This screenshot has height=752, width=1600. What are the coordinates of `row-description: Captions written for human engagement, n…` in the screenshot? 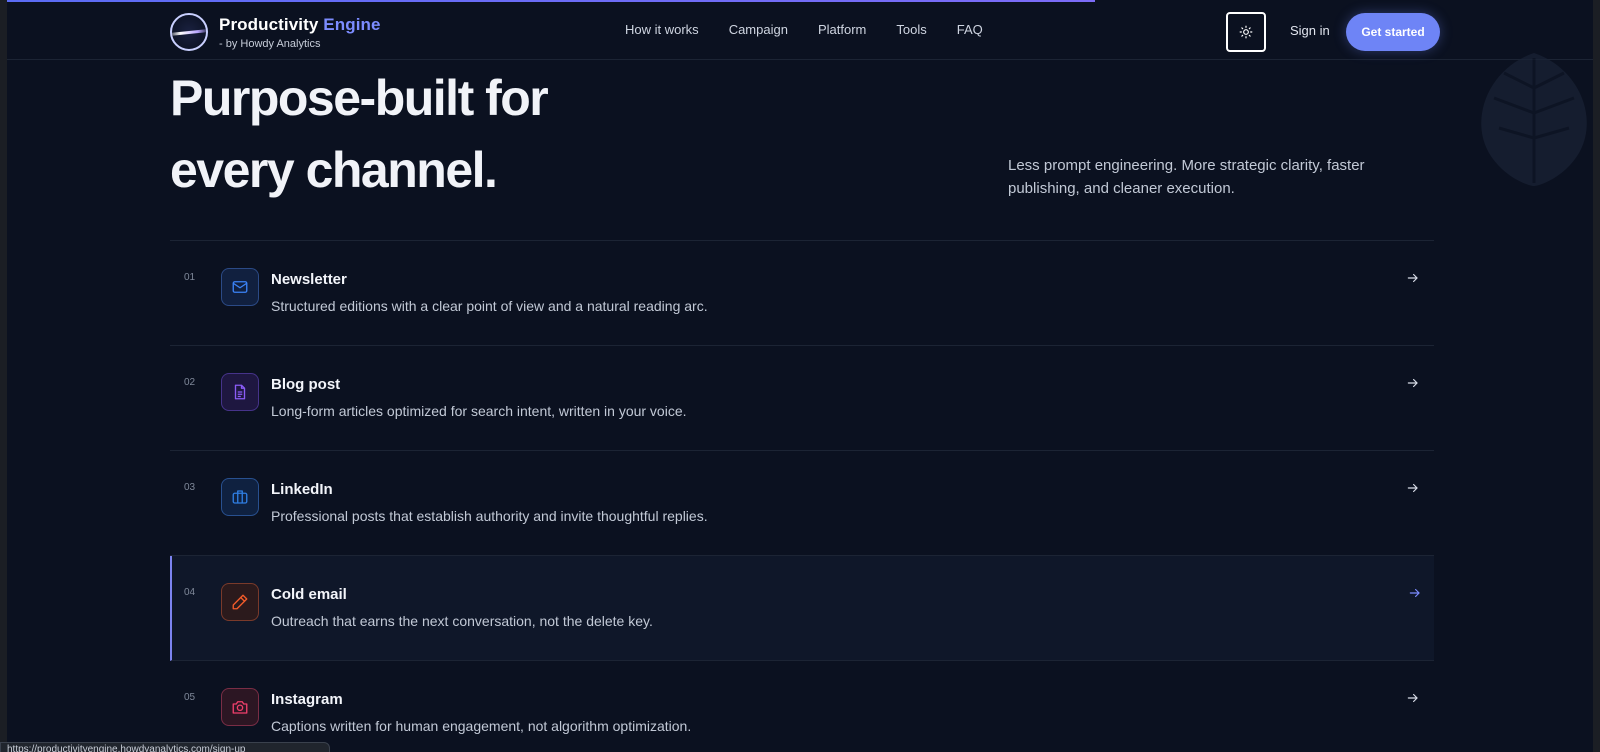 It's located at (481, 726).